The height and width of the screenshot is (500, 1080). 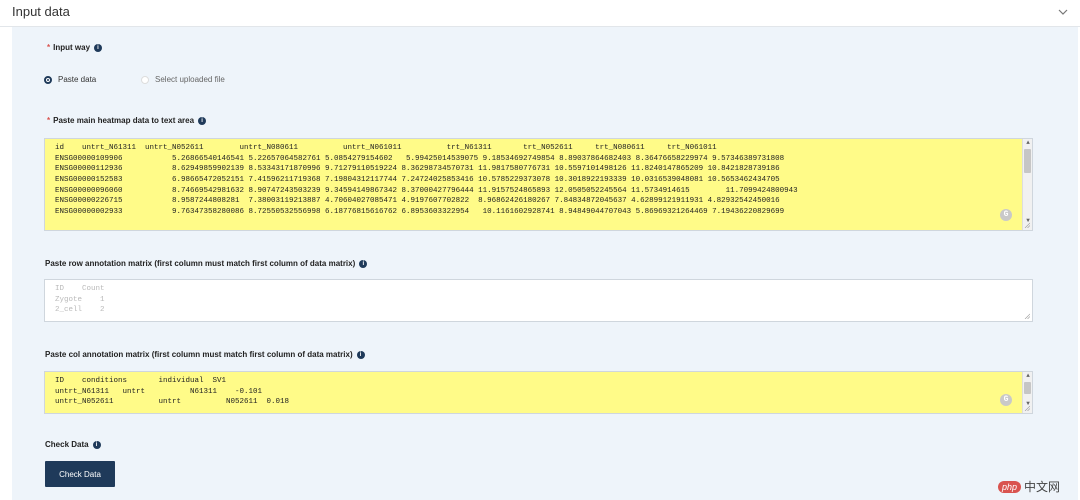 What do you see at coordinates (48, 79) in the screenshot?
I see `radio-button-checked` at bounding box center [48, 79].